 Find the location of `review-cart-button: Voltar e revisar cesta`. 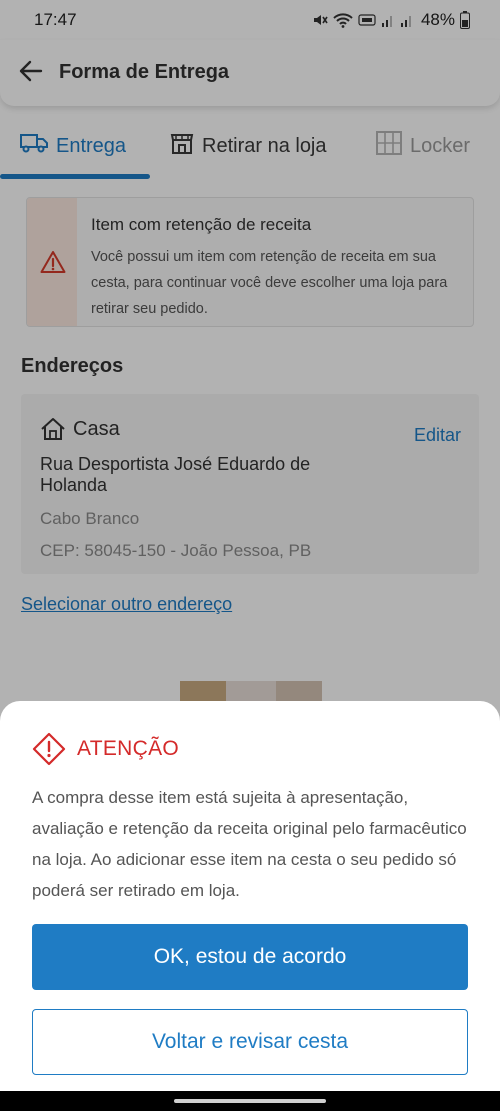

review-cart-button: Voltar e revisar cesta is located at coordinates (250, 1042).